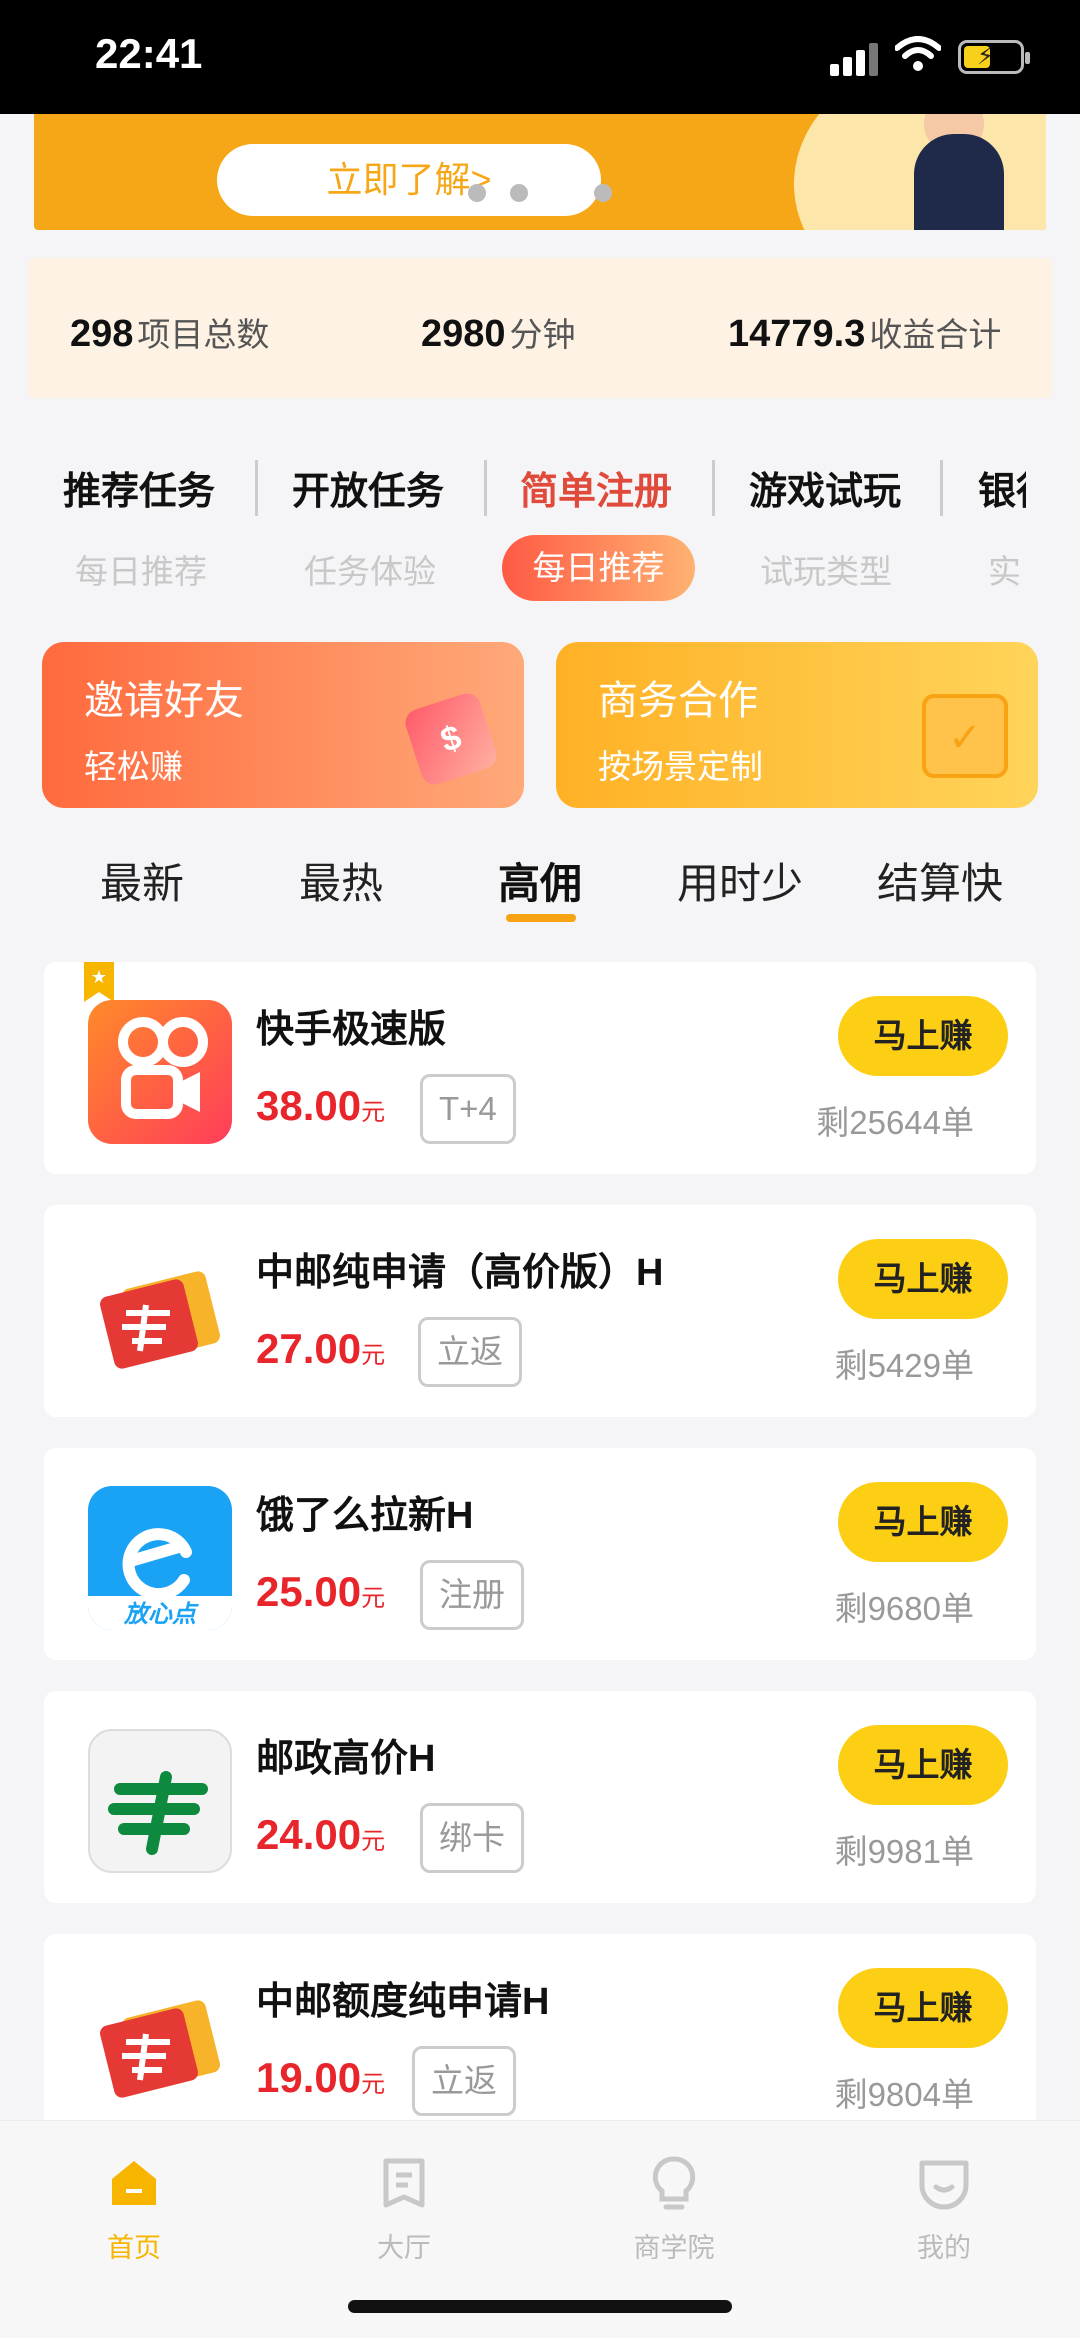  What do you see at coordinates (365, 1516) in the screenshot?
I see `task-name: 饿了么拉新H` at bounding box center [365, 1516].